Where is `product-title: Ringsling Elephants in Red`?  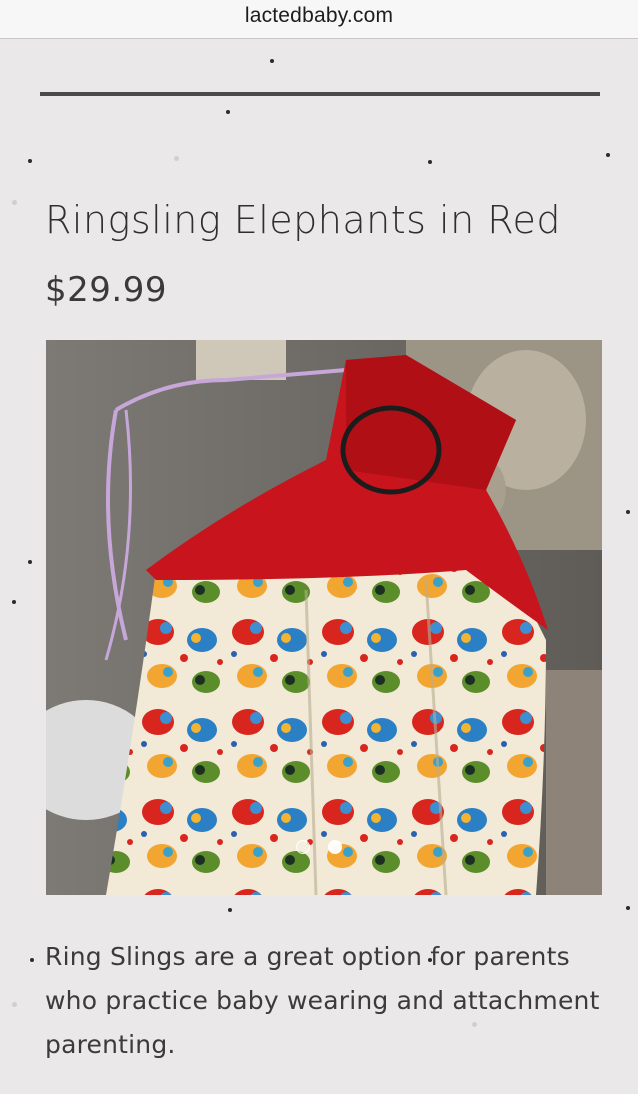 product-title: Ringsling Elephants in Red is located at coordinates (303, 220).